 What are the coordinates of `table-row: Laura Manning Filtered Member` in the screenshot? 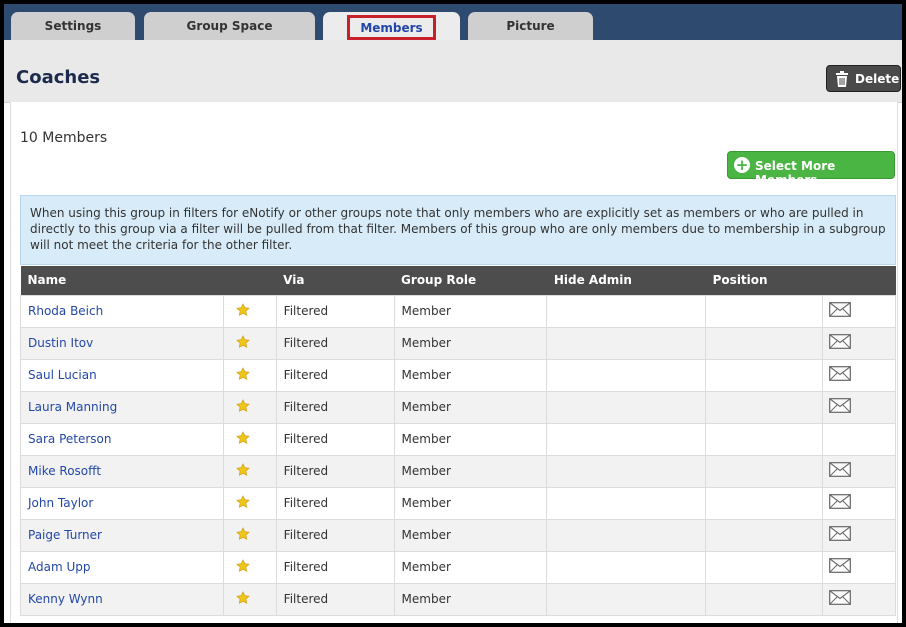 It's located at (458, 407).